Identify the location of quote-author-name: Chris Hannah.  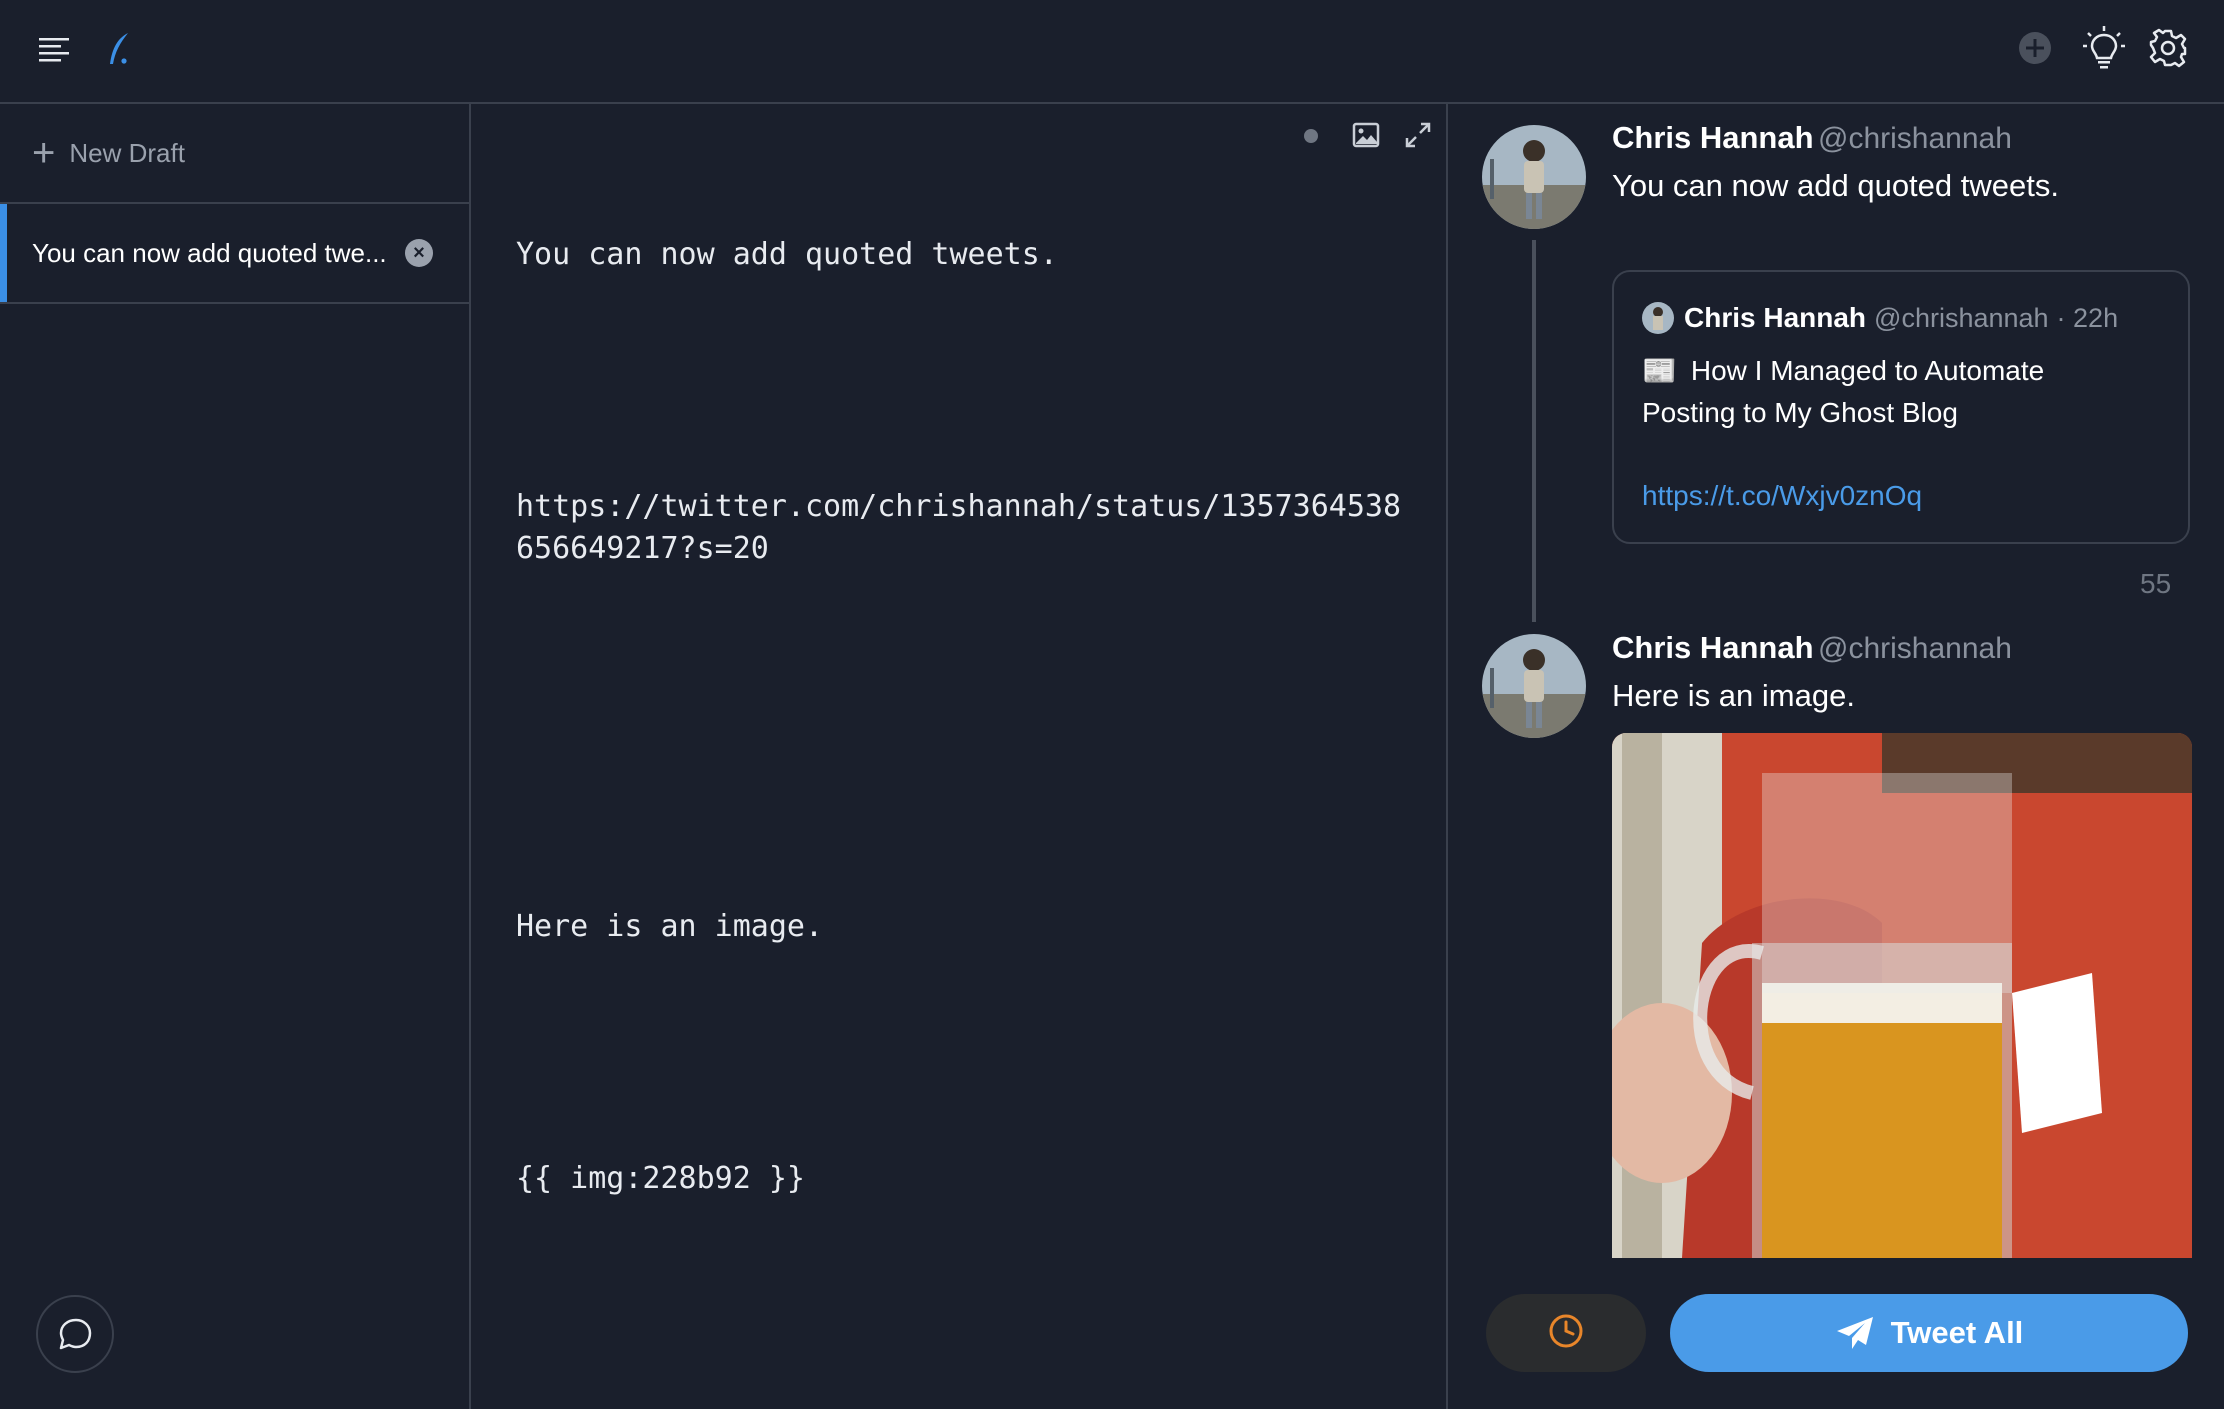
(1775, 317).